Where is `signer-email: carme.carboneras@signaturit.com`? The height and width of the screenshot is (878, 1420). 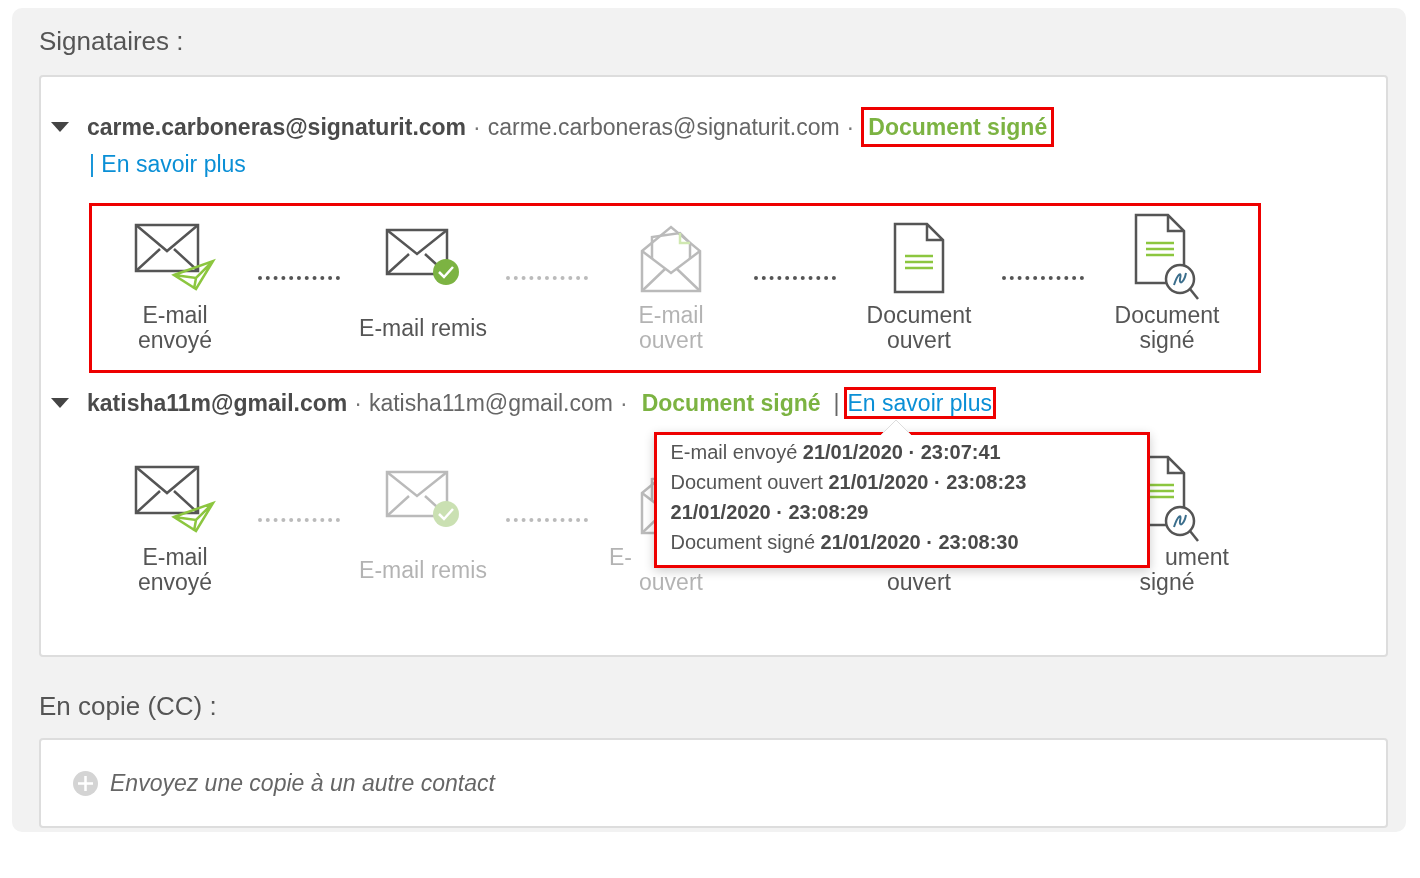
signer-email: carme.carboneras@signaturit.com is located at coordinates (663, 127).